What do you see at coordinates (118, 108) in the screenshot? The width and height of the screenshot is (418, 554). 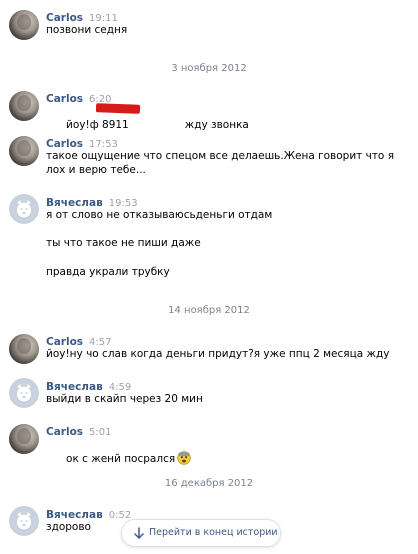 I see `redaction-mark` at bounding box center [118, 108].